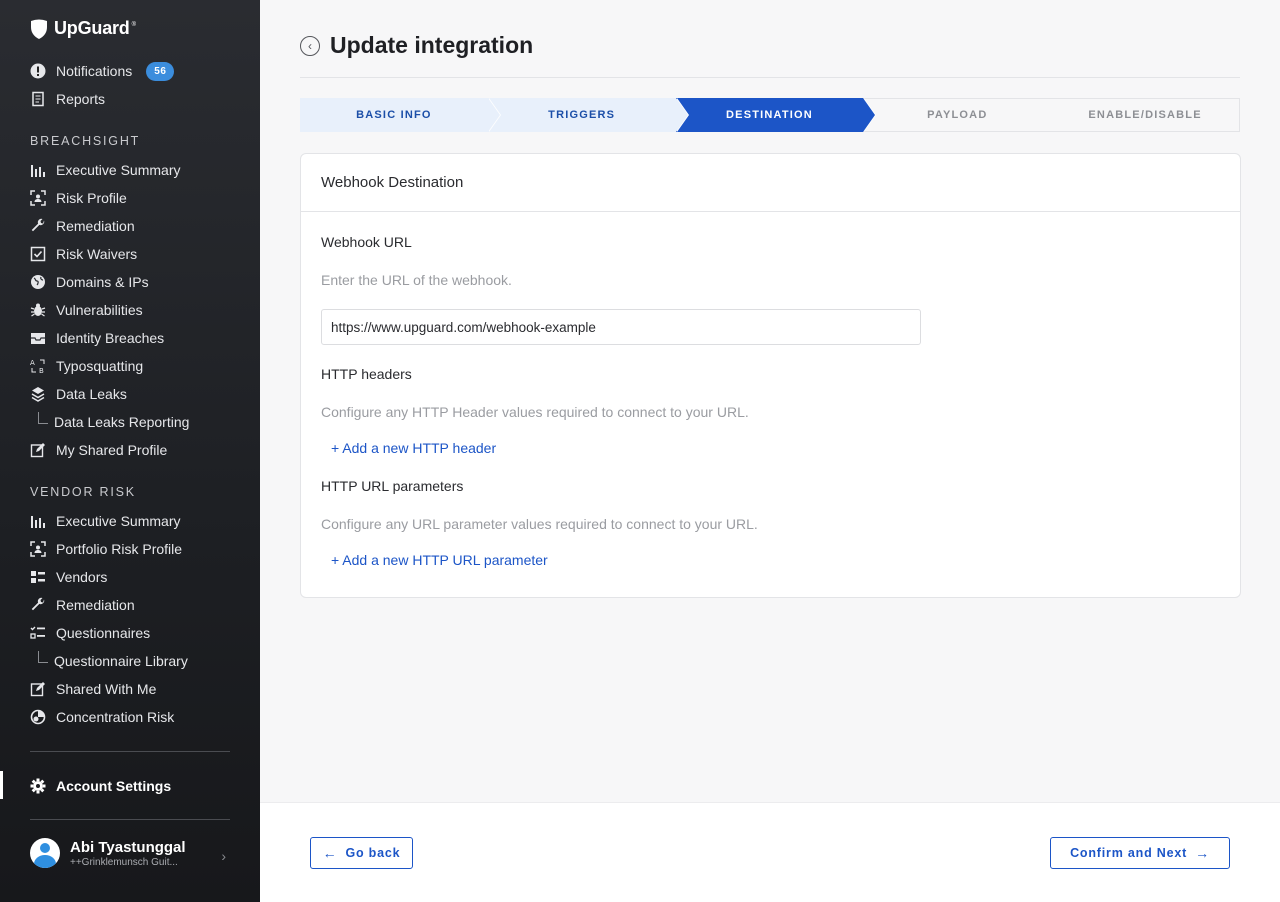  What do you see at coordinates (86, 310) in the screenshot?
I see `sidebar-item-bs-vulnerabilities: Vulnerabilities` at bounding box center [86, 310].